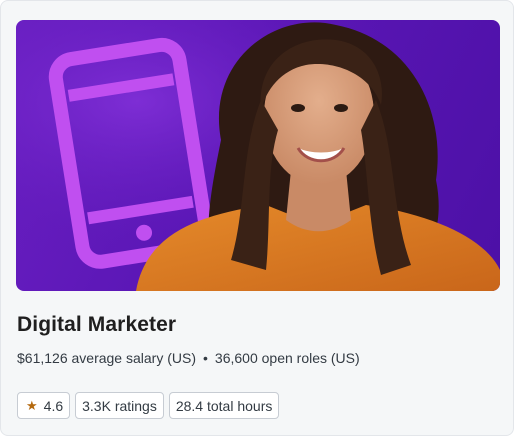 The width and height of the screenshot is (516, 438). Describe the element at coordinates (287, 358) in the screenshot. I see `open-roles: 36,600 open roles (US)` at that location.